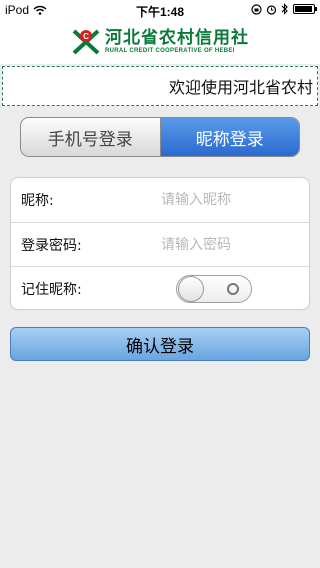  What do you see at coordinates (86, 42) in the screenshot?
I see `logo-icon: C` at bounding box center [86, 42].